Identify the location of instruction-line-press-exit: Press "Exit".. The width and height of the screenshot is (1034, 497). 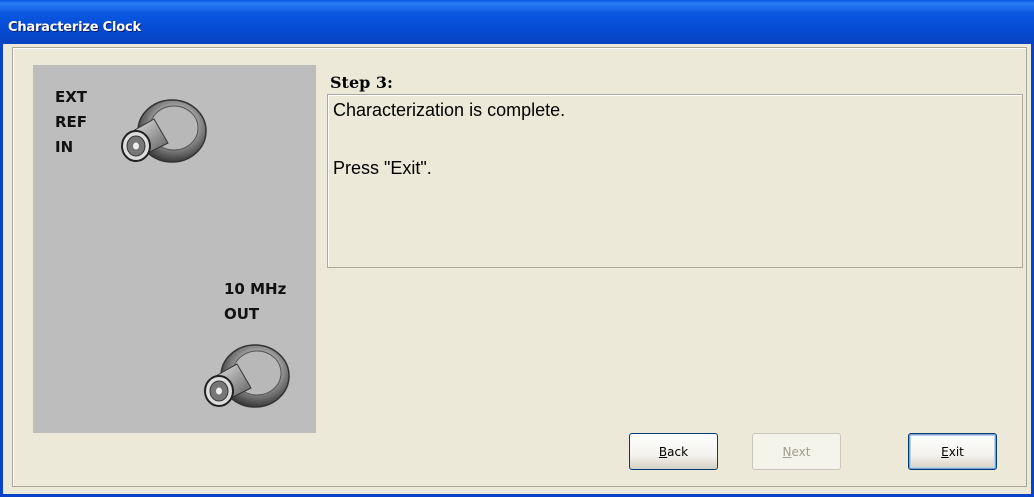
(382, 168).